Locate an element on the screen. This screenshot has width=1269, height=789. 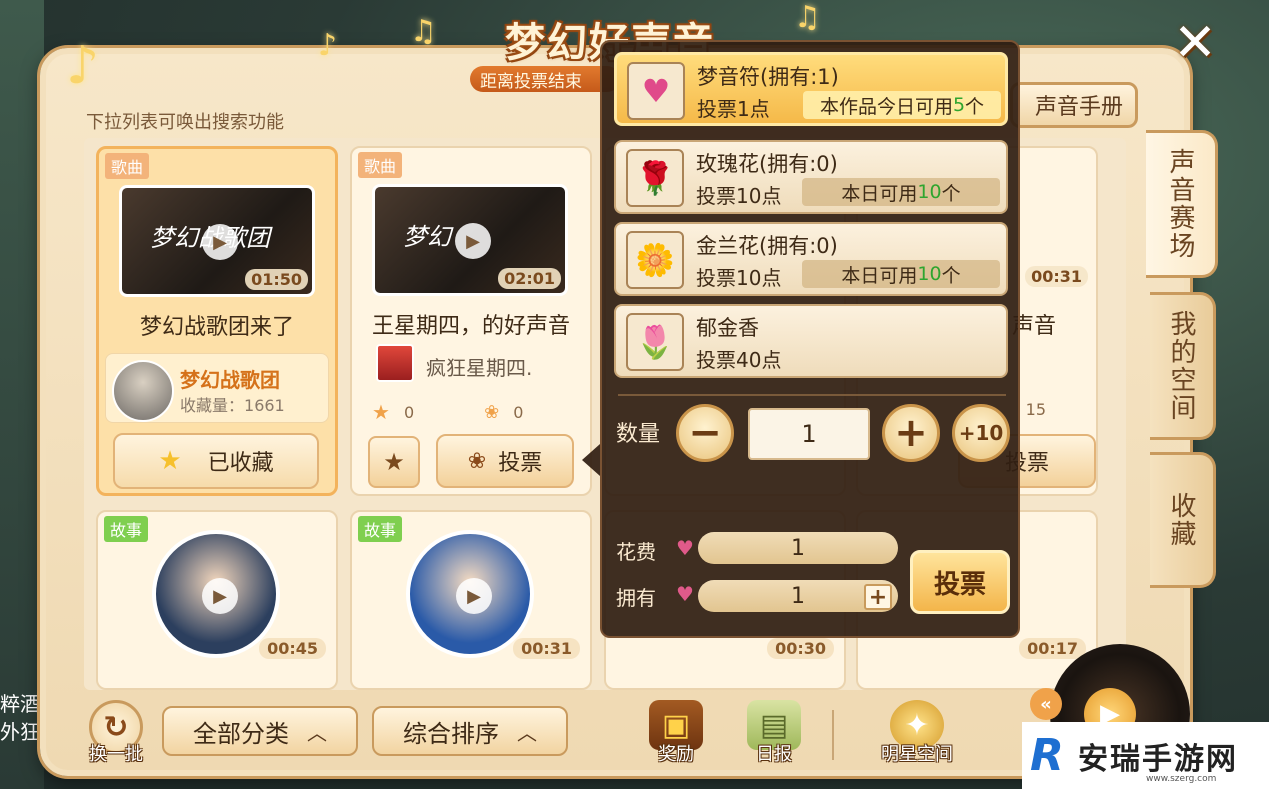
background-text-line: 粹酒 is located at coordinates (20, 704).